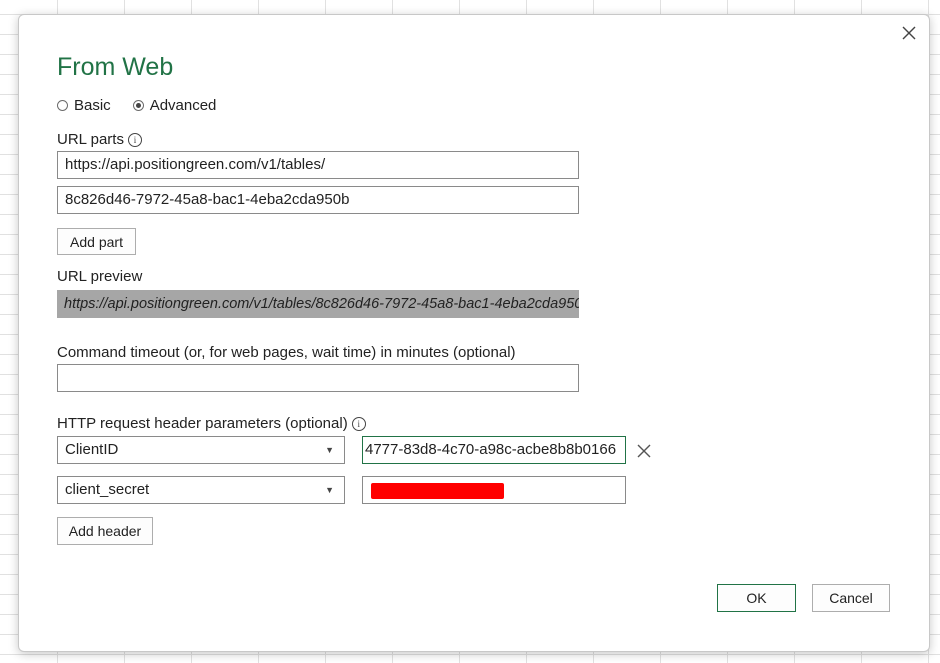 This screenshot has height=663, width=940. What do you see at coordinates (201, 490) in the screenshot?
I see `header-2-name-select: client_secret ▼` at bounding box center [201, 490].